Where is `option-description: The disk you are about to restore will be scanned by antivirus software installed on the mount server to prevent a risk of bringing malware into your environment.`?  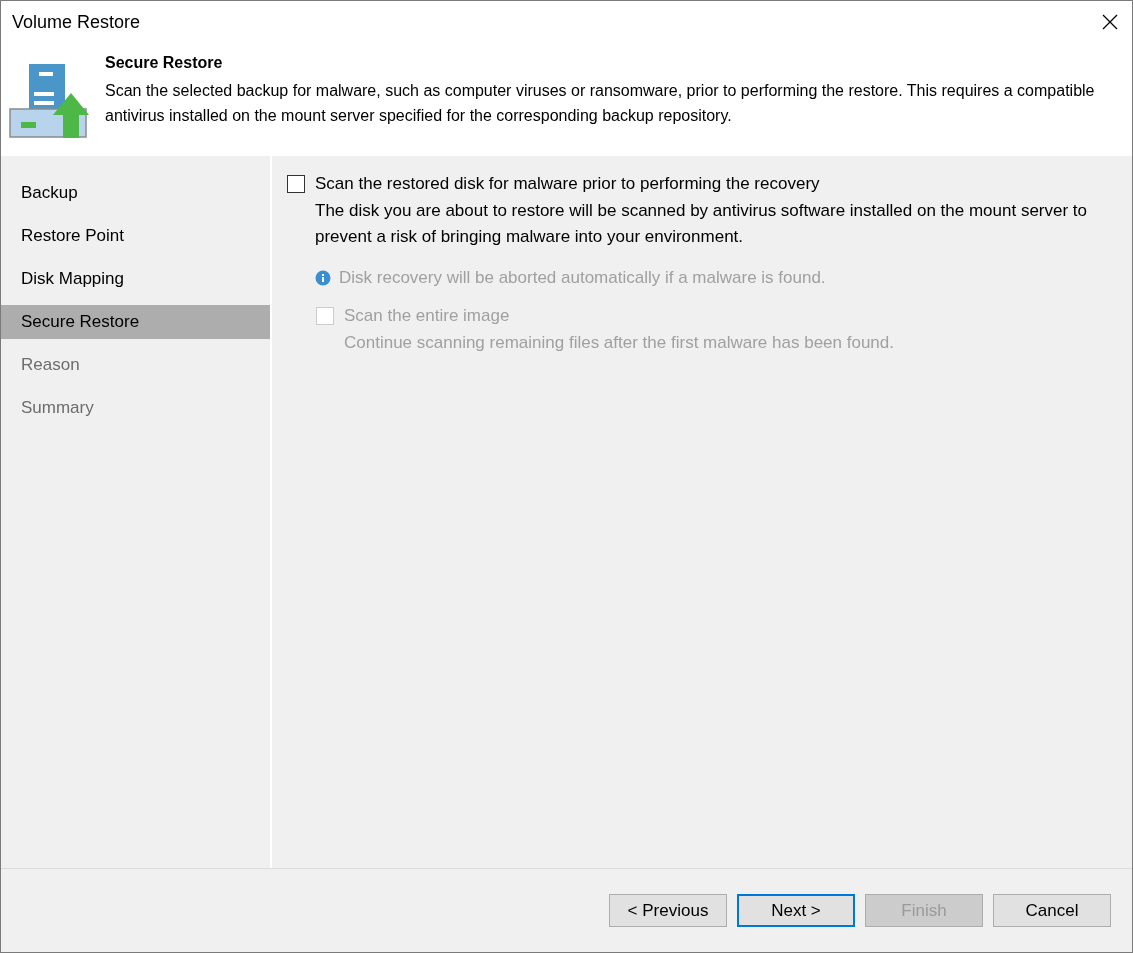
option-description: The disk you are about to restore will be scanned by antivirus software installed on the mount server to prevent a risk of bringing malware into your environment. is located at coordinates (701, 223).